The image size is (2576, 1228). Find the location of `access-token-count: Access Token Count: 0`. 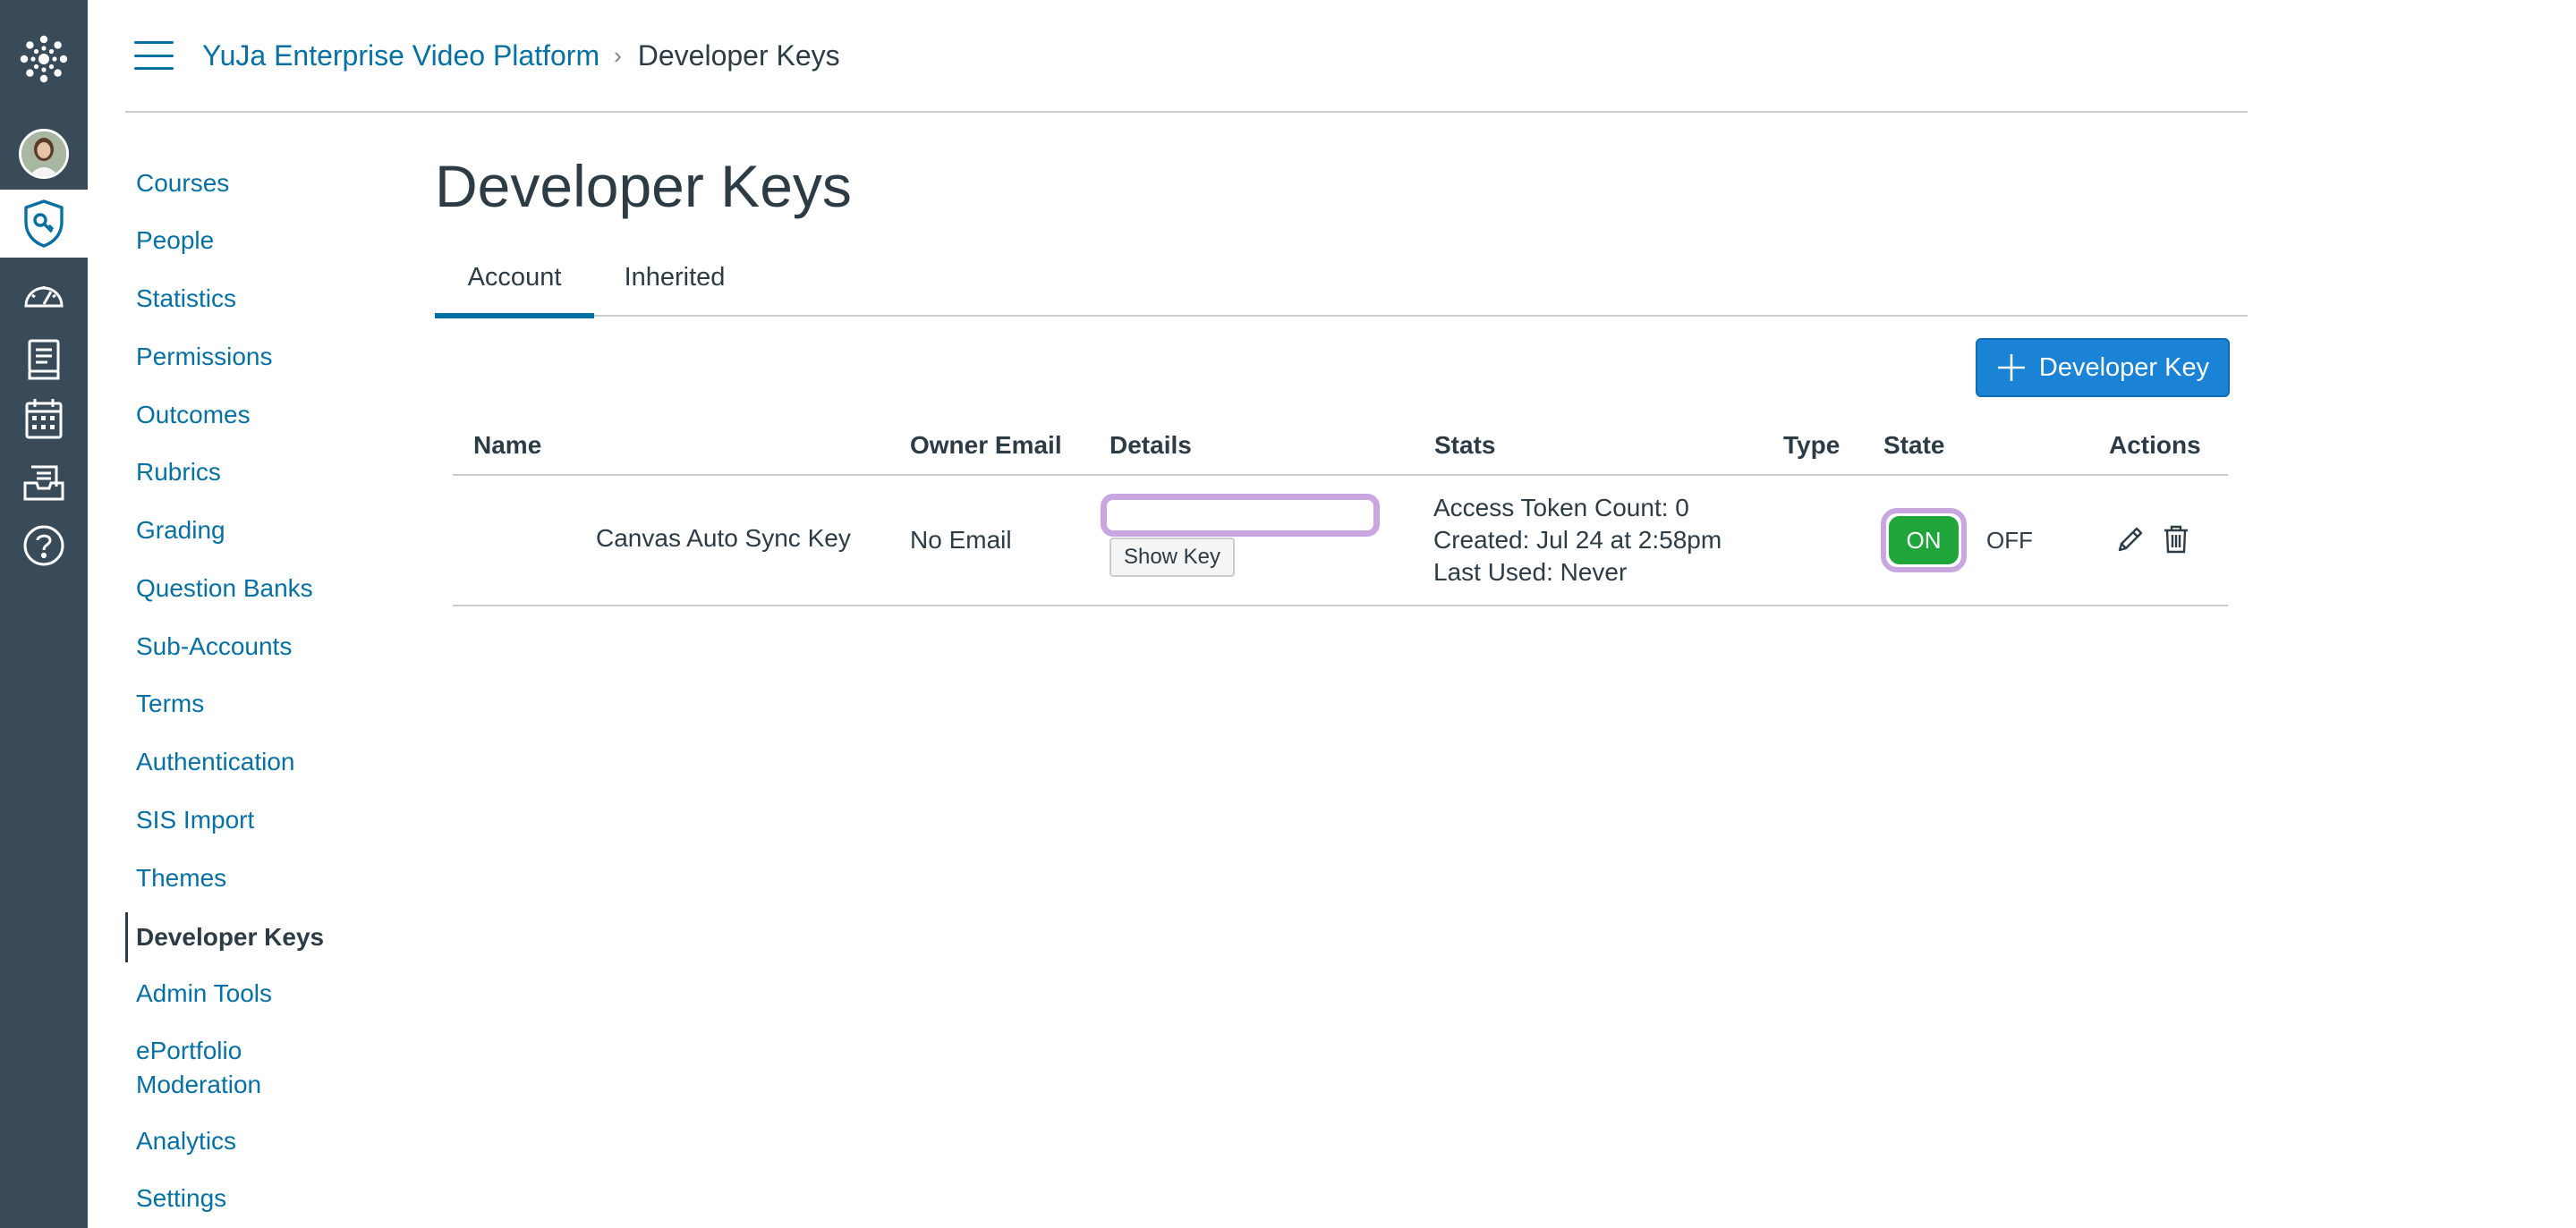

access-token-count: Access Token Count: 0 is located at coordinates (1561, 507).